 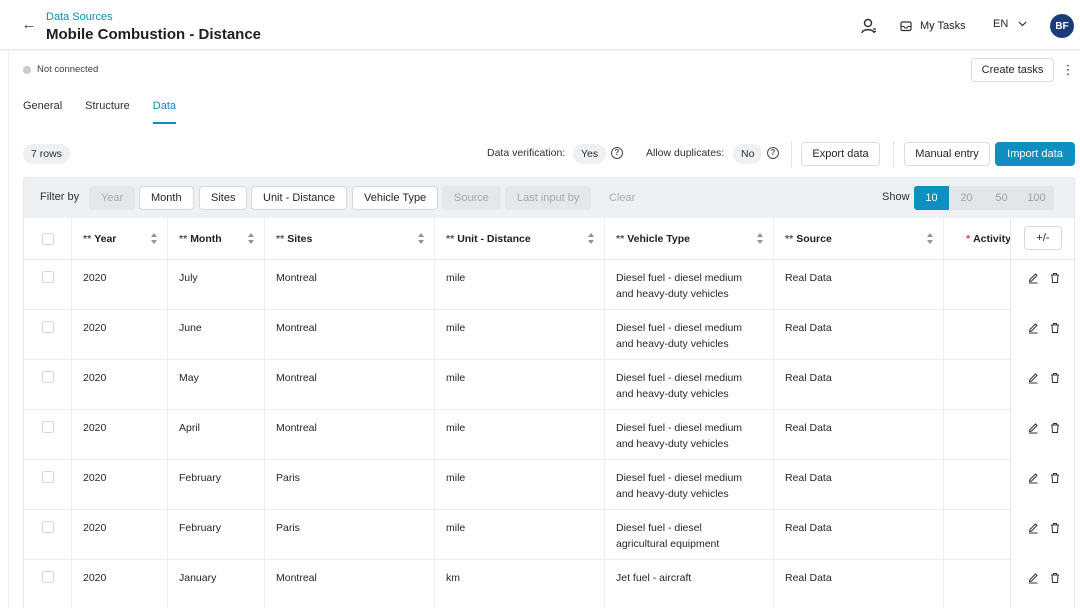 What do you see at coordinates (216, 485) in the screenshot?
I see `cell-month: February` at bounding box center [216, 485].